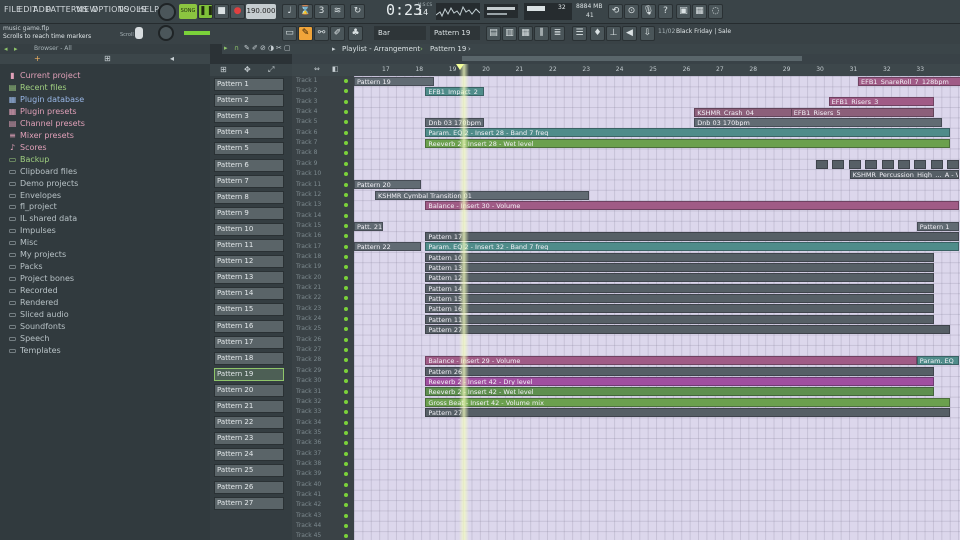  Describe the element at coordinates (107, 58) in the screenshot. I see `browser-expand-icon: ⊞` at that location.